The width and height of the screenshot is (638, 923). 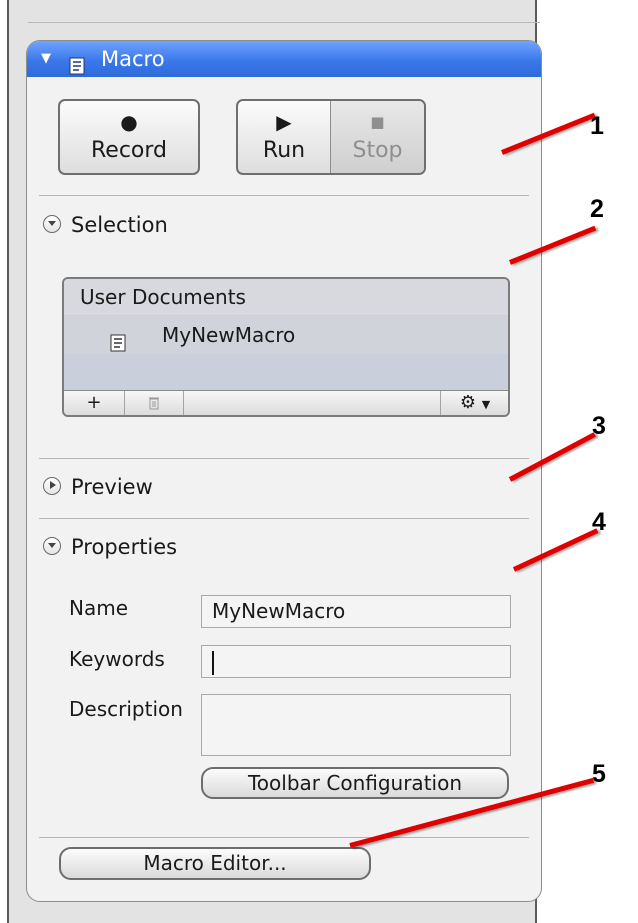 What do you see at coordinates (229, 335) in the screenshot?
I see `list-item-label: MyNewMacro` at bounding box center [229, 335].